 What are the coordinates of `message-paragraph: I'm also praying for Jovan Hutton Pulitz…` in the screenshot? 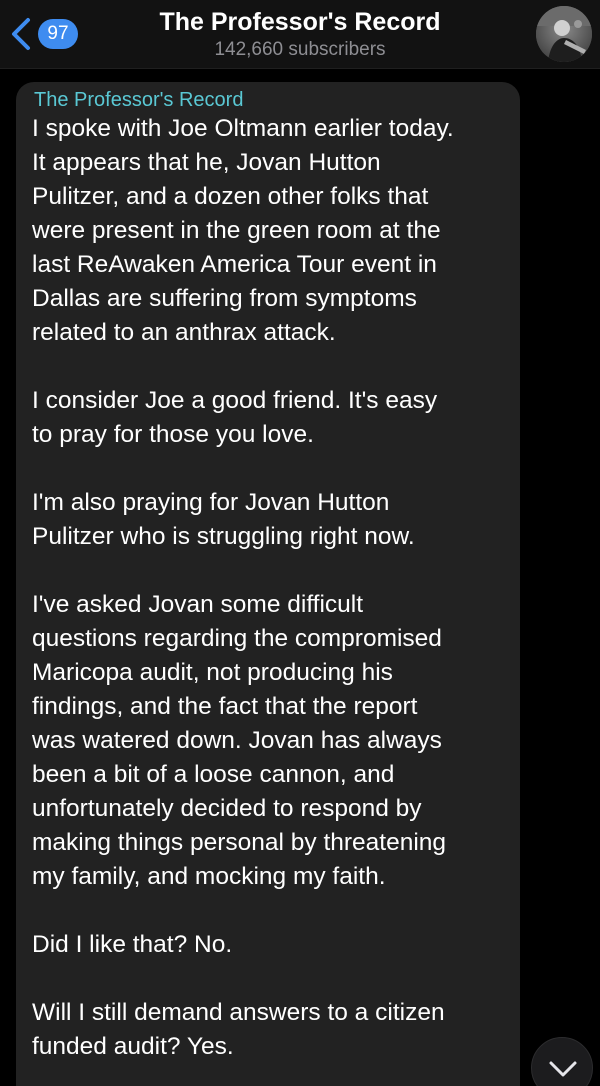 It's located at (223, 519).